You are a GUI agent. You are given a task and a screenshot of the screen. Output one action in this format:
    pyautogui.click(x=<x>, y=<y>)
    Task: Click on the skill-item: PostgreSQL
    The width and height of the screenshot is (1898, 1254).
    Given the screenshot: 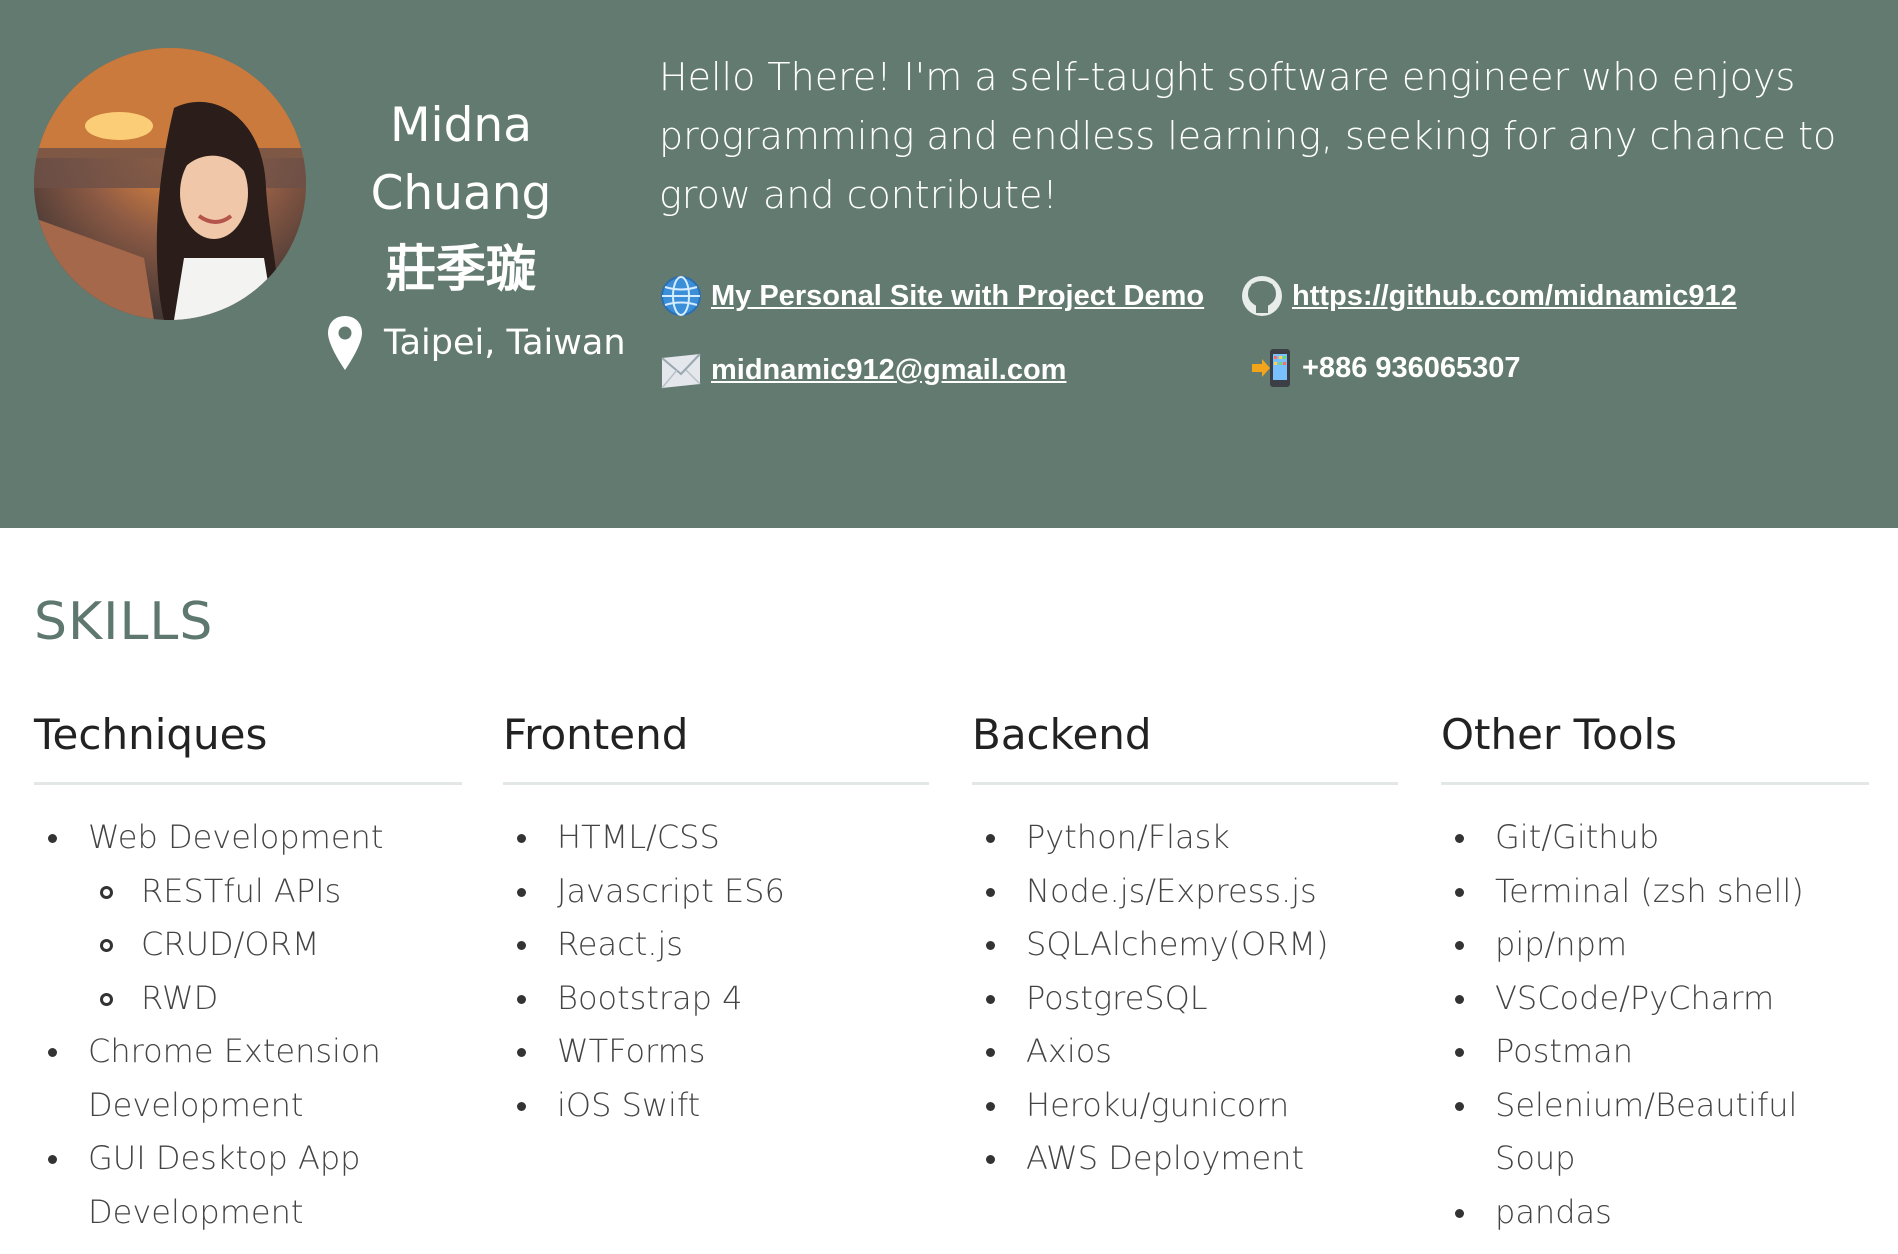 What is the action you would take?
    pyautogui.click(x=1185, y=999)
    